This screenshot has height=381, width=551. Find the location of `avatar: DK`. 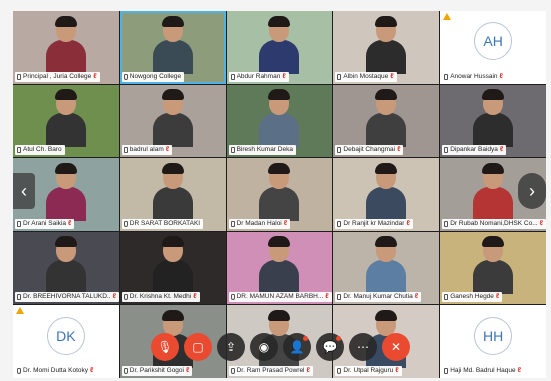

avatar: DK is located at coordinates (65, 335).